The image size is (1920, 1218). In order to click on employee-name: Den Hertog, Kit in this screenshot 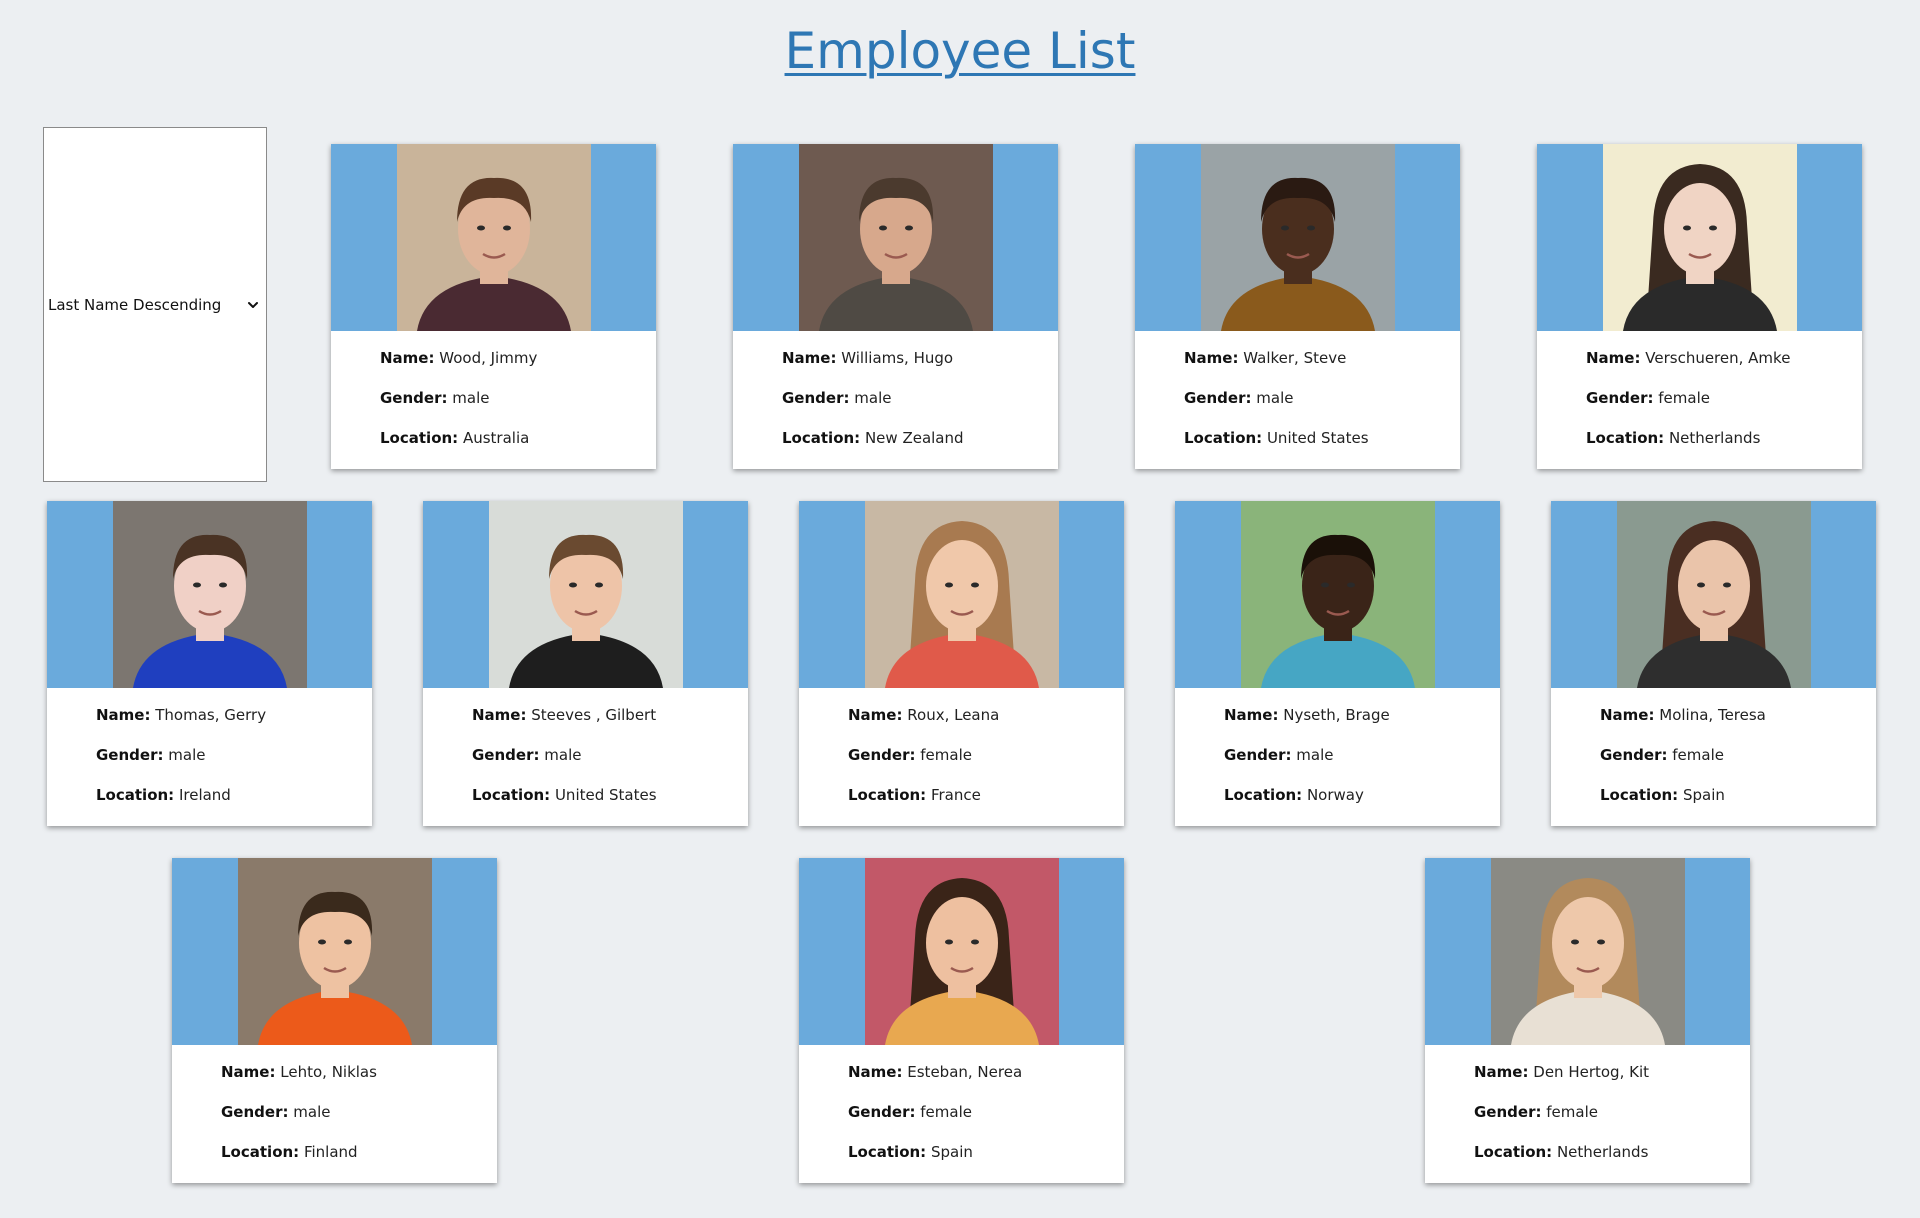, I will do `click(1591, 1072)`.